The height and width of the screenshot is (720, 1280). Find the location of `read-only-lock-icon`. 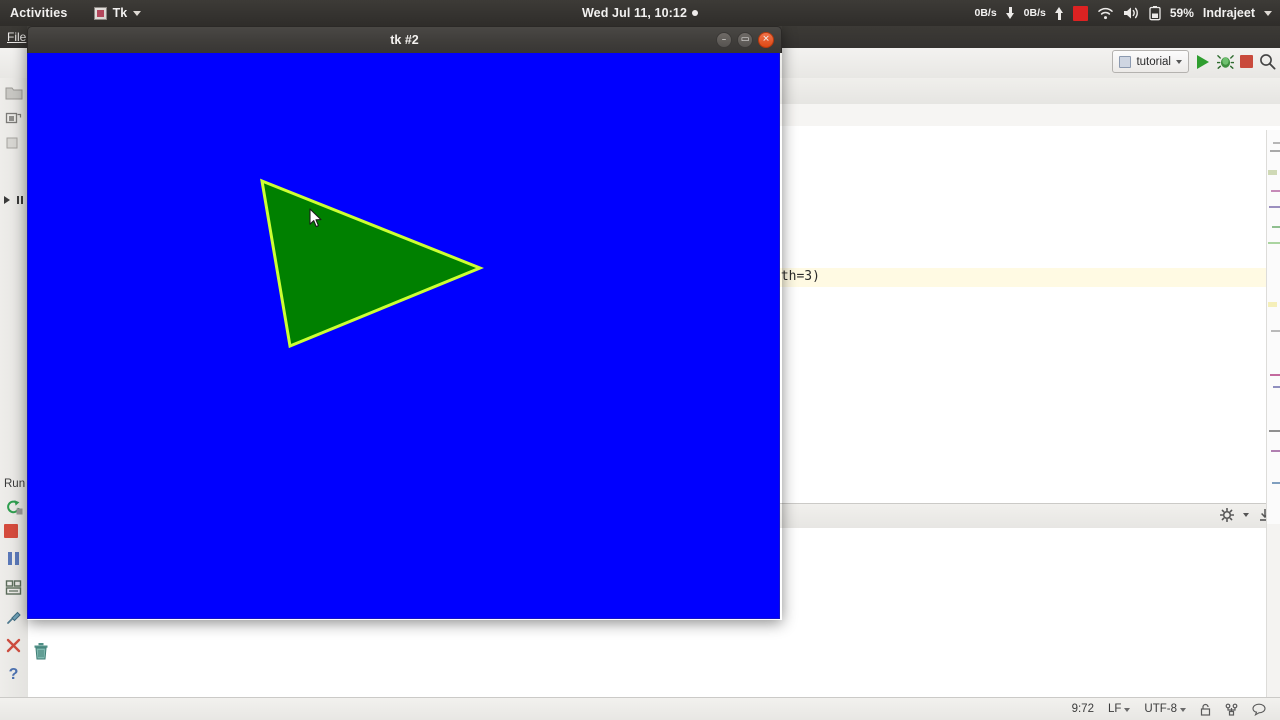

read-only-lock-icon is located at coordinates (1205, 709).